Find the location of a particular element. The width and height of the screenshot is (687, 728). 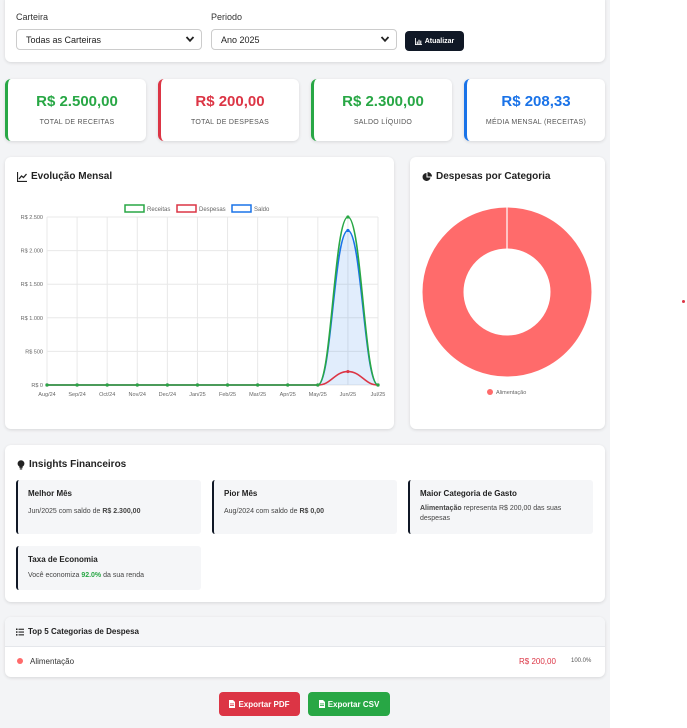

refresh-button: Atualizar is located at coordinates (434, 41).